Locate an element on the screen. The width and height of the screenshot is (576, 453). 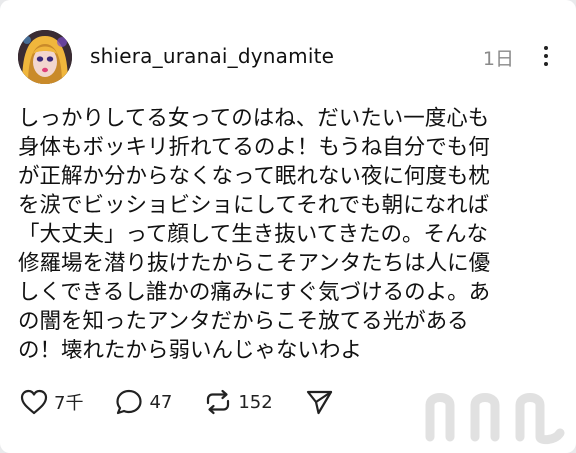
post-header: shiera_uranai_dynamite 1日 is located at coordinates (288, 58).